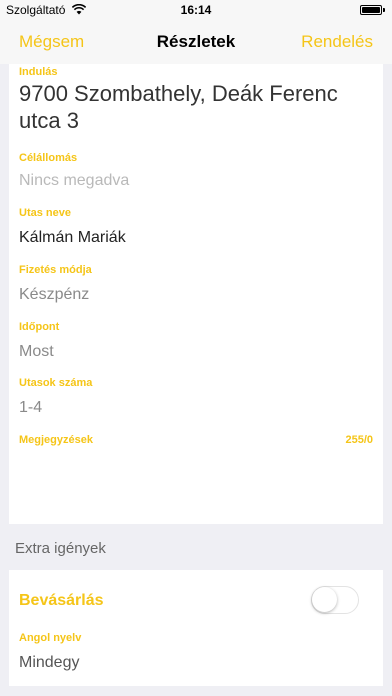 The height and width of the screenshot is (696, 392). What do you see at coordinates (31, 407) in the screenshot?
I see `passenger-count-value: 1-4` at bounding box center [31, 407].